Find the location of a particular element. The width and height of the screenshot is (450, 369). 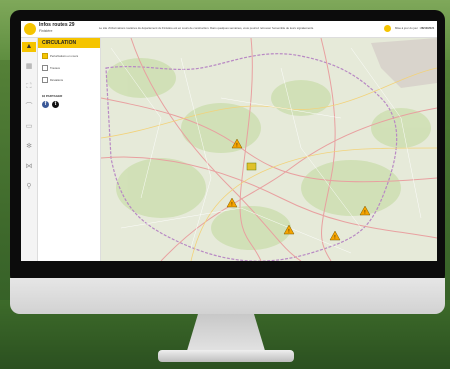

option-perturbations: Perturbations en cours is located at coordinates (60, 55).